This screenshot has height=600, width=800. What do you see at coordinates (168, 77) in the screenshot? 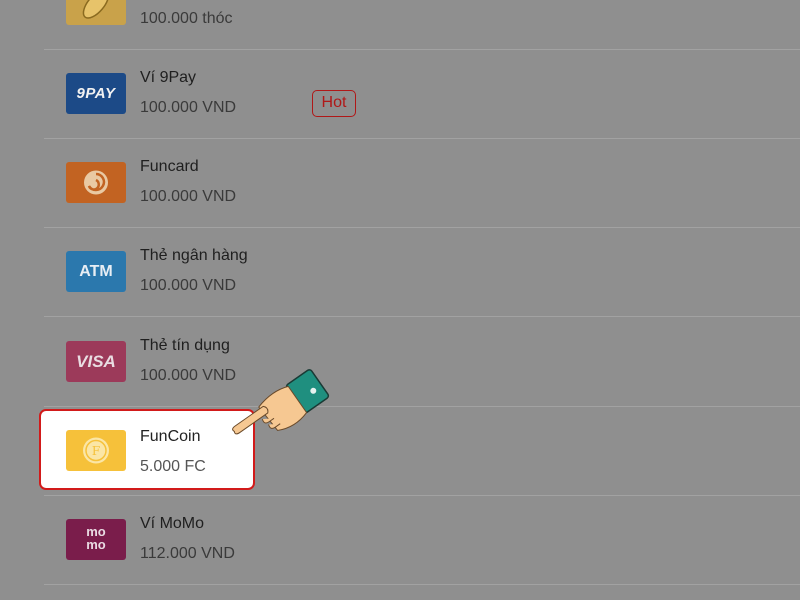
I see `payment-name: Ví 9Pay` at bounding box center [168, 77].